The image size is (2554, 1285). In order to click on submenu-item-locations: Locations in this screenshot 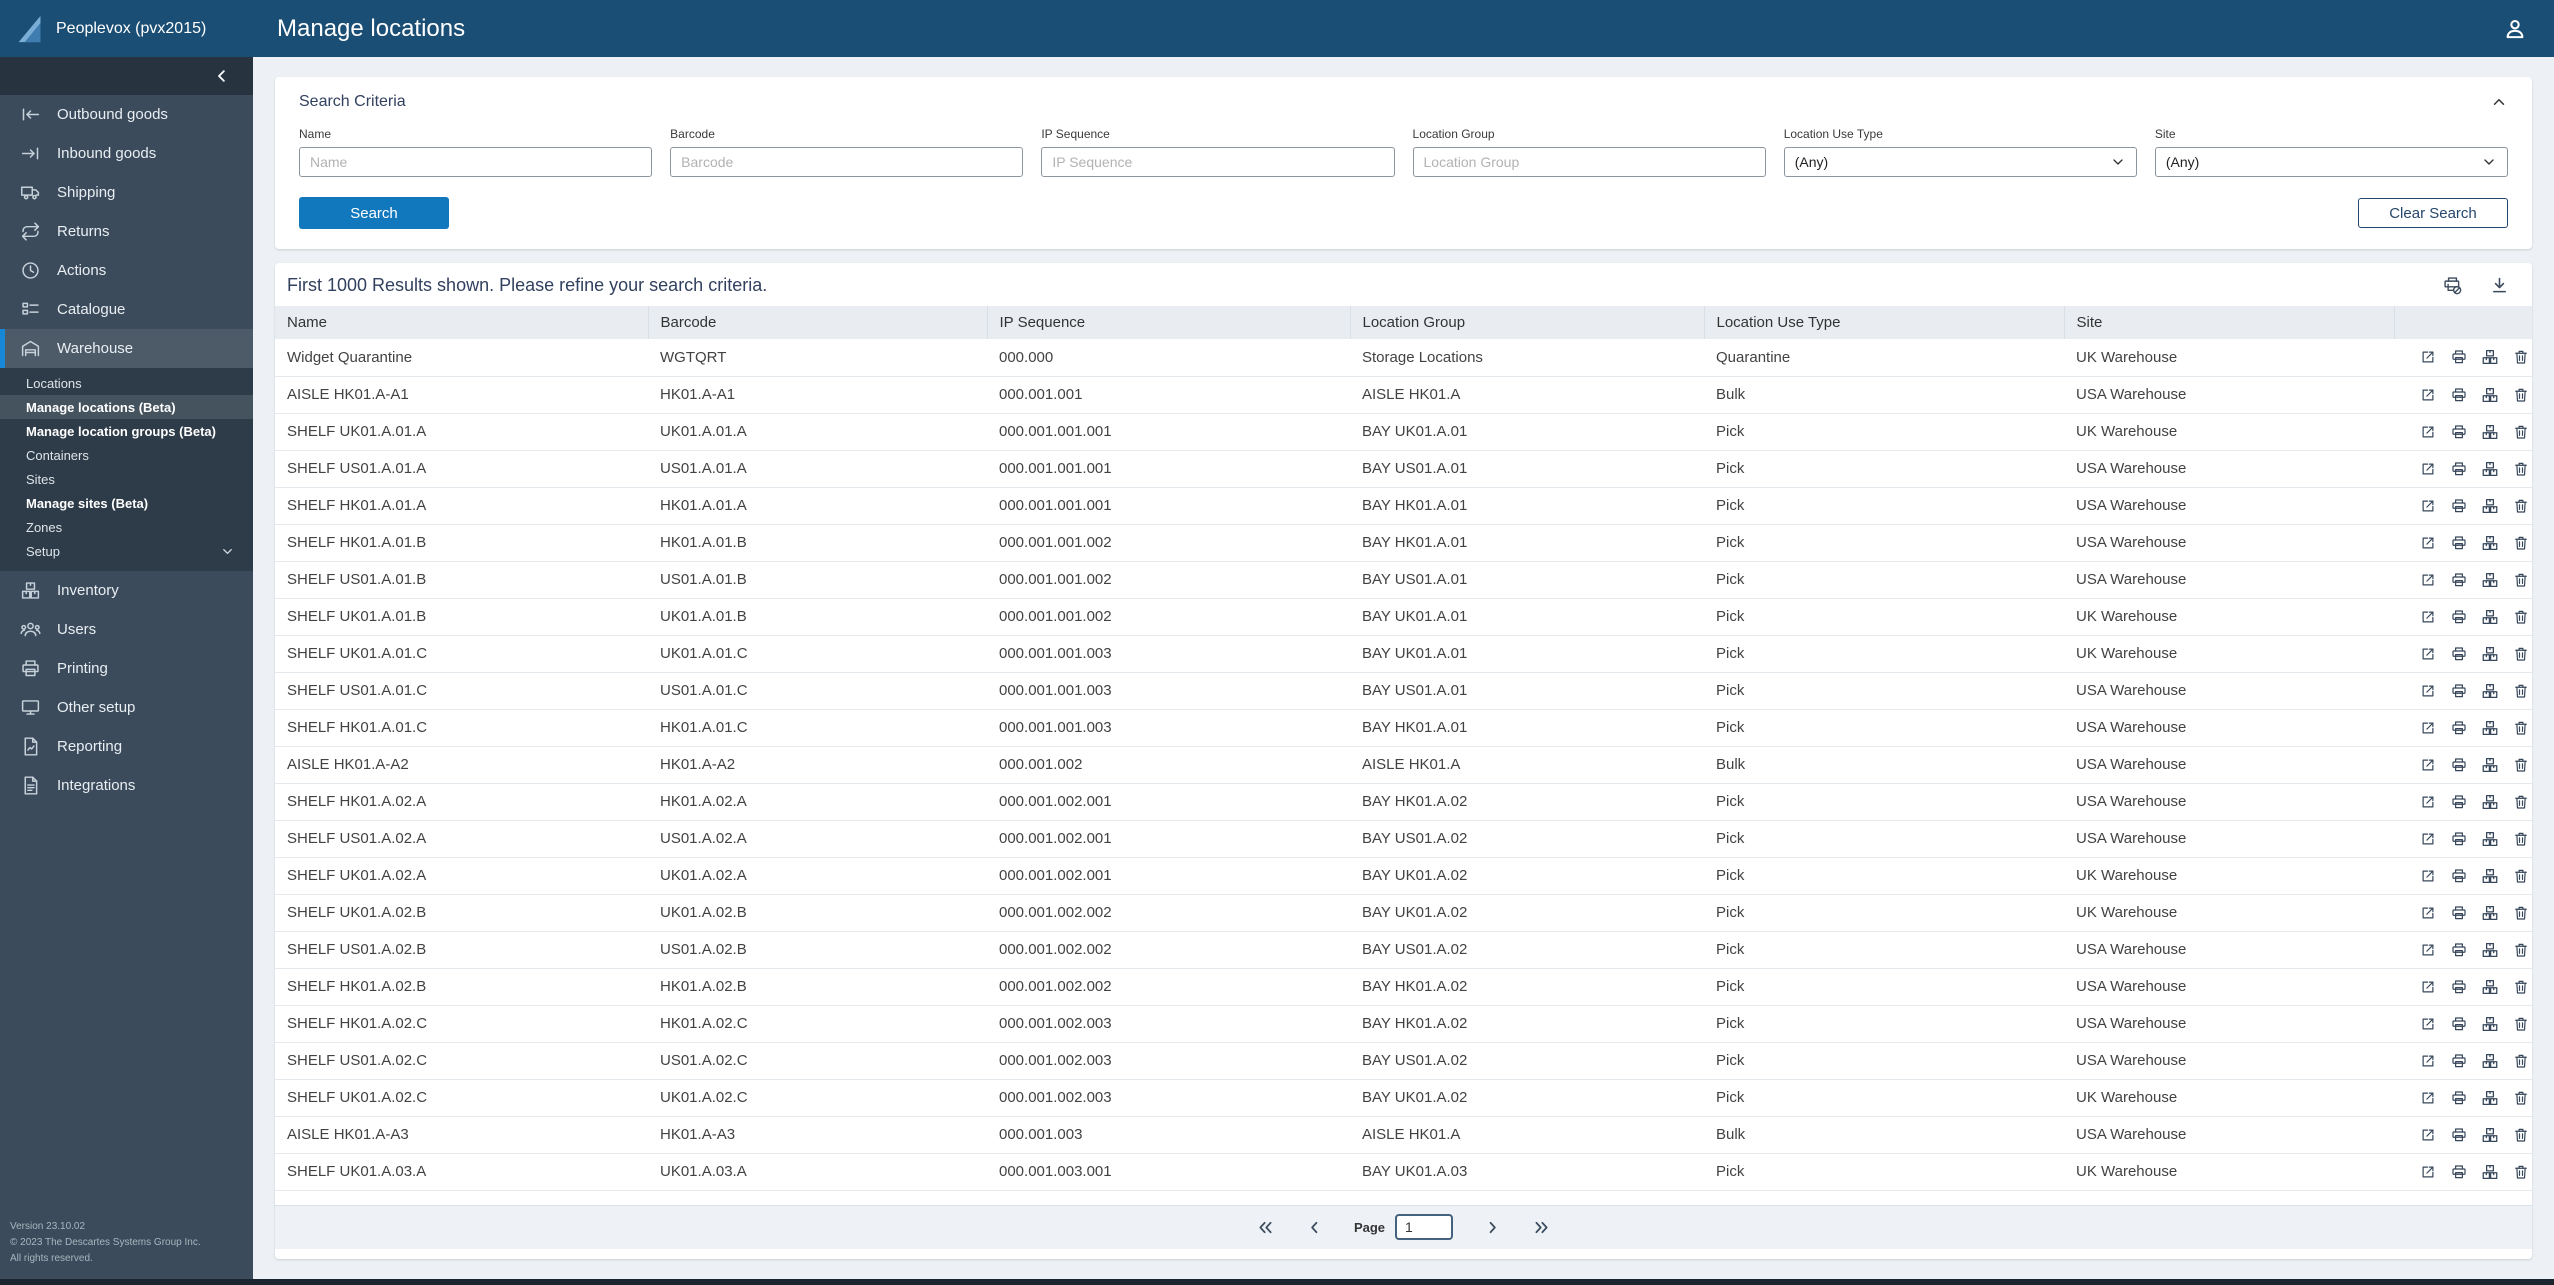, I will do `click(126, 383)`.